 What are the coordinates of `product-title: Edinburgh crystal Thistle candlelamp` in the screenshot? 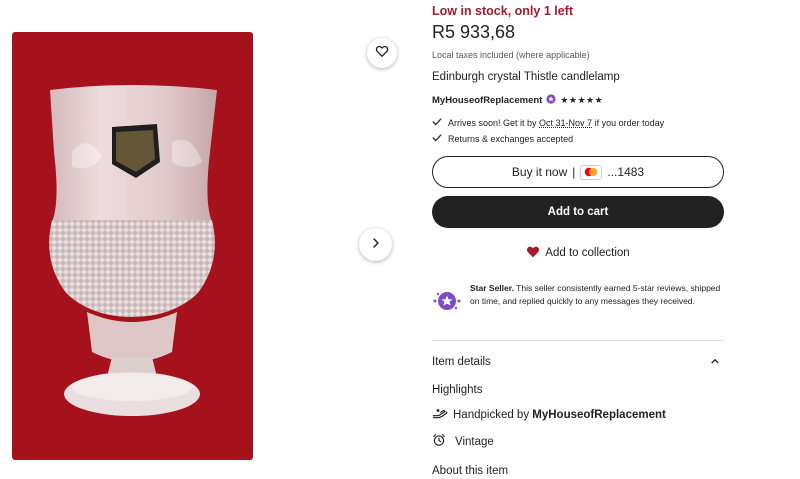 It's located at (526, 77).